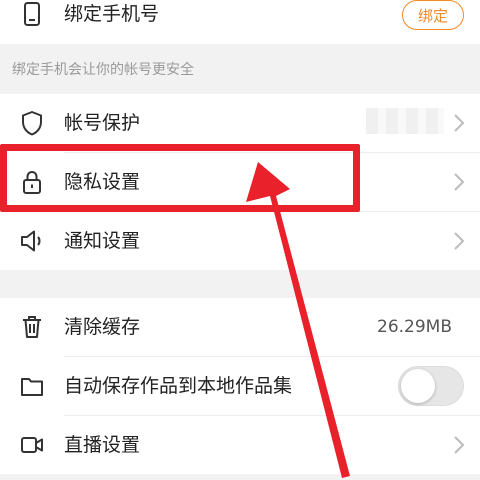  I want to click on bottom-band, so click(240, 477).